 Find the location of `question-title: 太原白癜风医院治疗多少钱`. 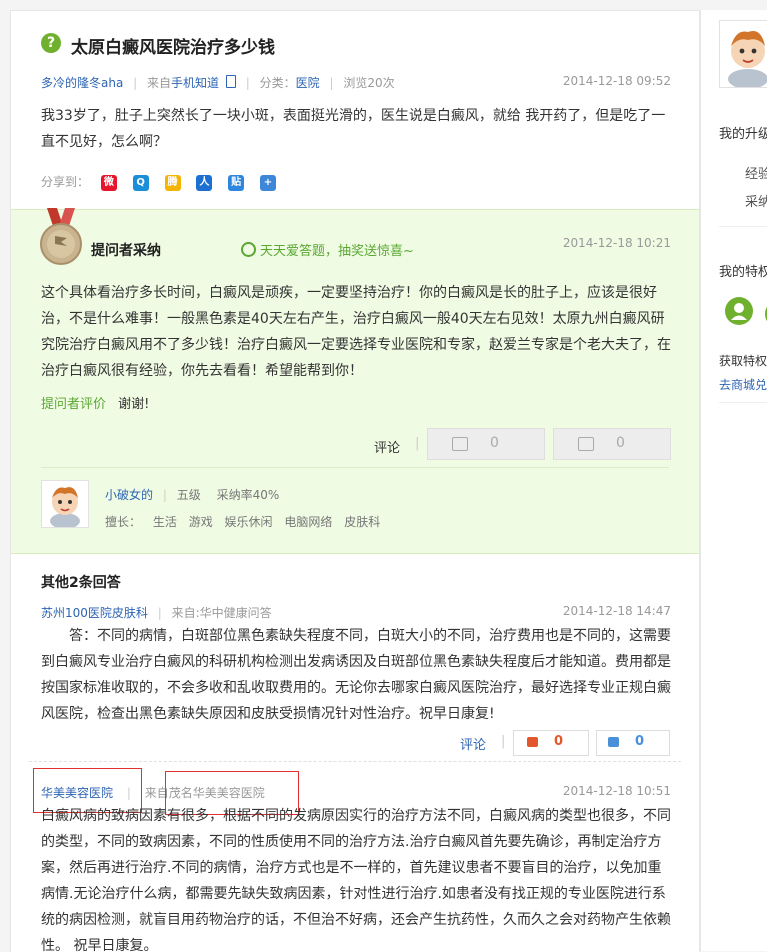

question-title: 太原白癜风医院治疗多少钱 is located at coordinates (173, 48).